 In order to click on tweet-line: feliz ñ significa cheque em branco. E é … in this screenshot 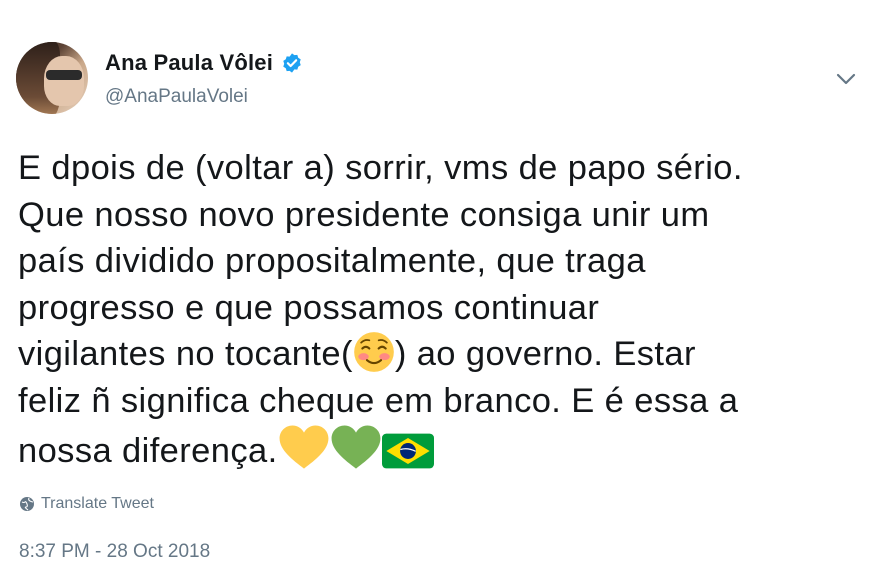, I will do `click(378, 400)`.